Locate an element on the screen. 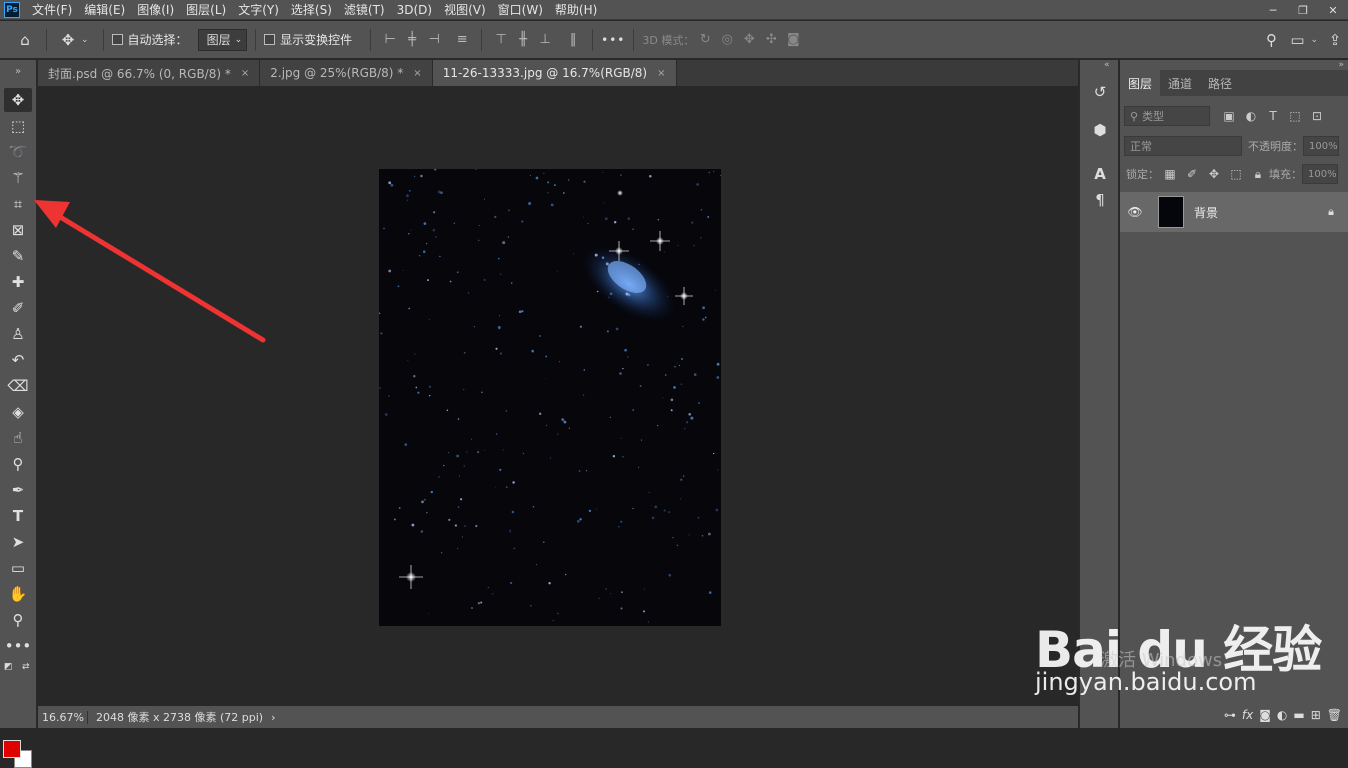 The height and width of the screenshot is (768, 1348). align-hcenter-icon: ╪ is located at coordinates (412, 40).